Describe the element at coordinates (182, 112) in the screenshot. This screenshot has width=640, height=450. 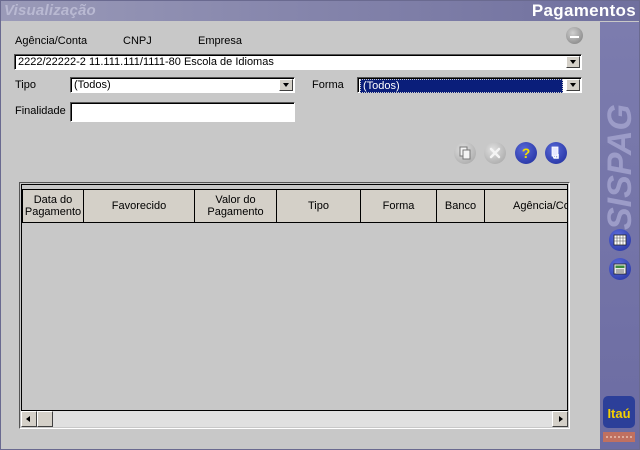
I see `finalidade-input` at that location.